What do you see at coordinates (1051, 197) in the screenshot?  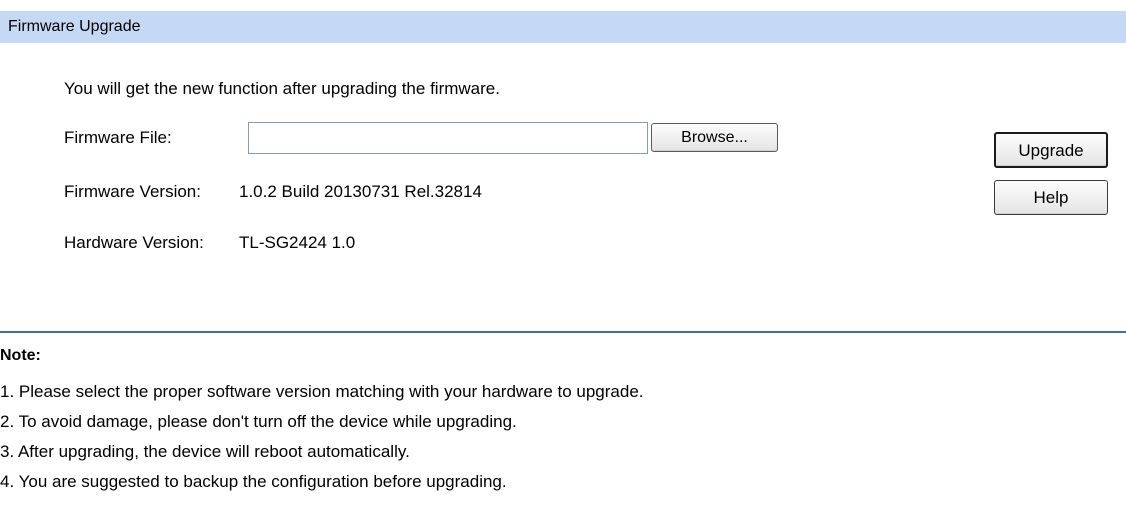 I see `help-button: Help` at bounding box center [1051, 197].